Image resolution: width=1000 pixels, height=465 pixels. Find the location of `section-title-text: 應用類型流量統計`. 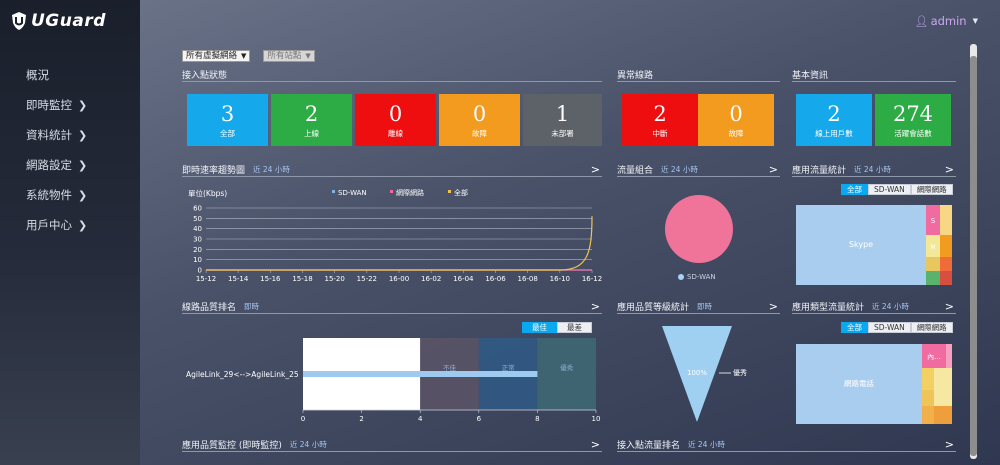

section-title-text: 應用類型流量統計 is located at coordinates (828, 308).